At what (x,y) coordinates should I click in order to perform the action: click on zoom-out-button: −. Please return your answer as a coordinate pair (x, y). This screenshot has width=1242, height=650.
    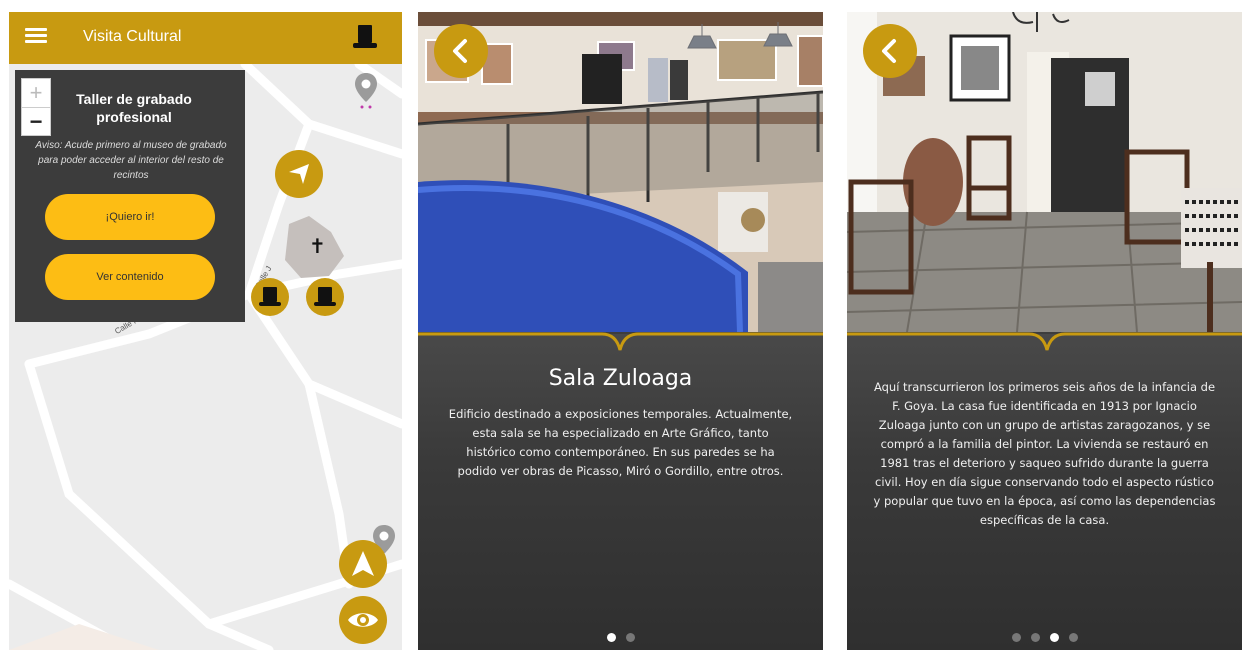
    Looking at the image, I should click on (36, 122).